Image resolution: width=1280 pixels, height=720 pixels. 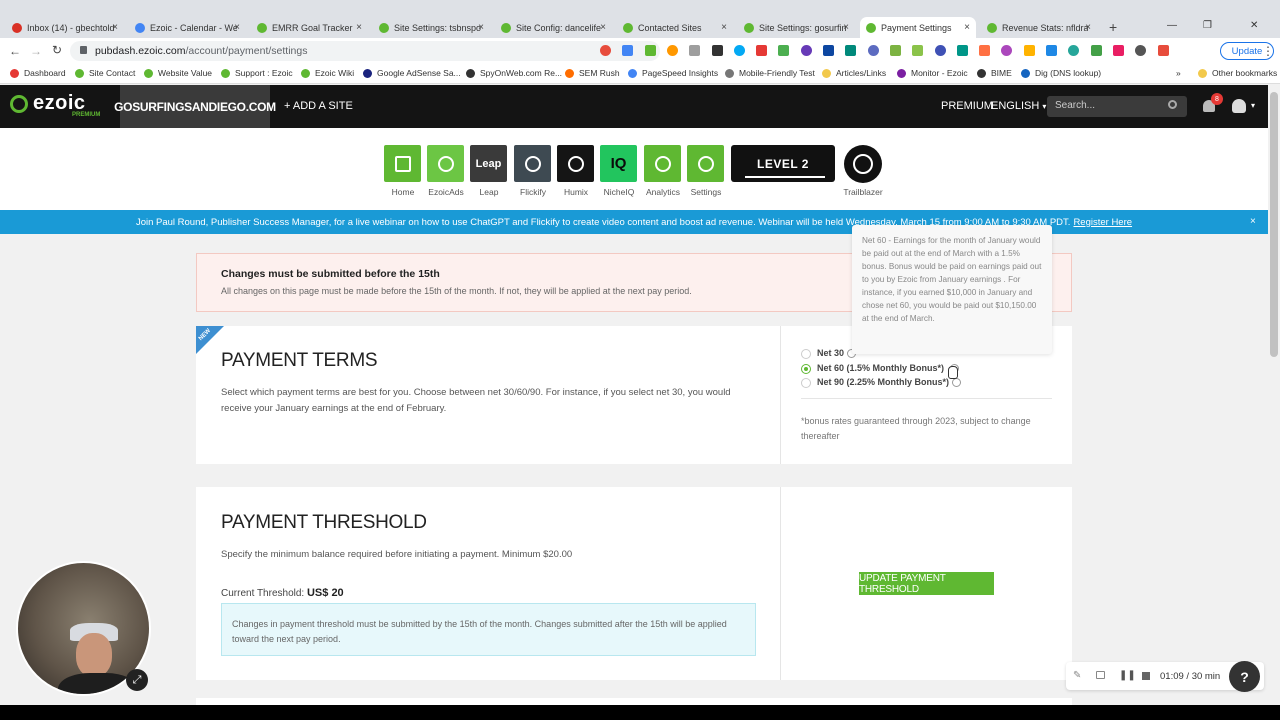 What do you see at coordinates (770, 73) in the screenshot?
I see `bookmark-item: Mobile-Friendly Test` at bounding box center [770, 73].